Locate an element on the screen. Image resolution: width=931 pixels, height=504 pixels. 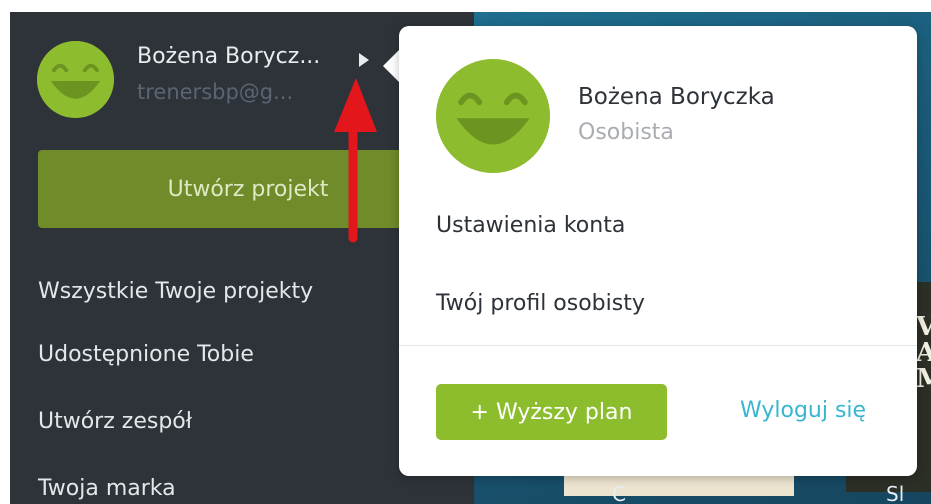
thumbnail-title-letters: VE AN M is located at coordinates (923, 353).